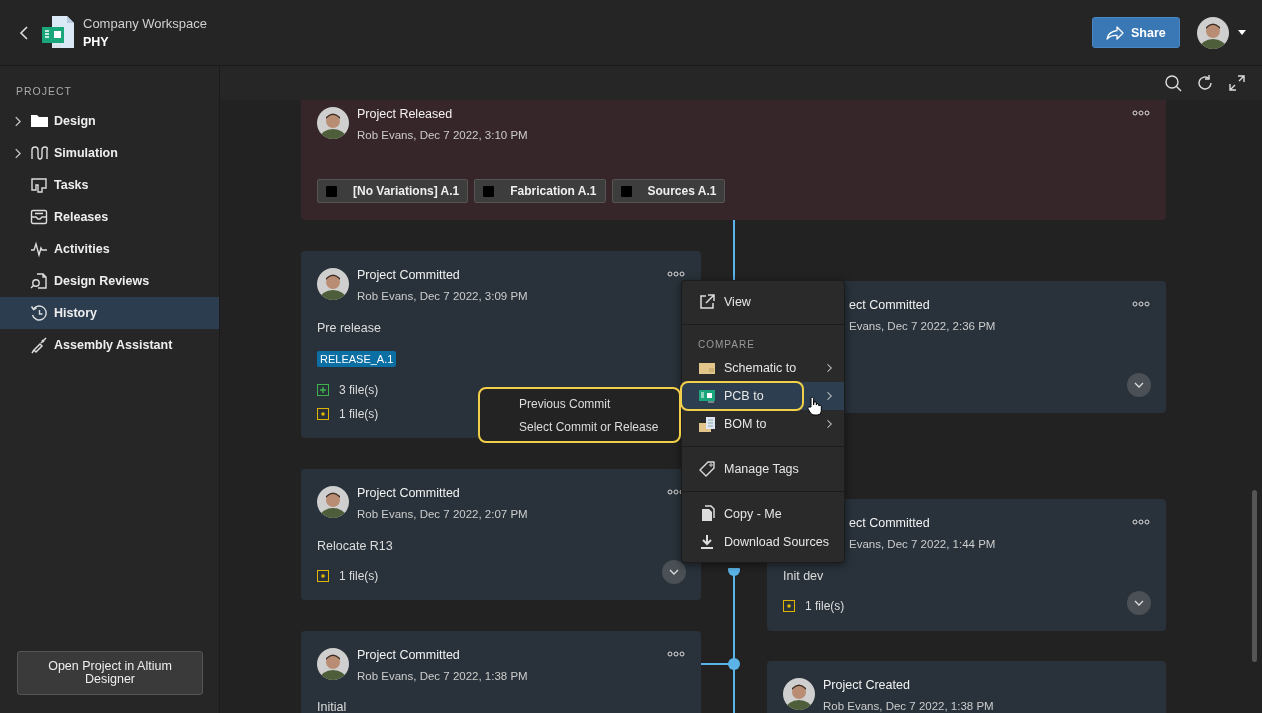 The image size is (1262, 713). What do you see at coordinates (24, 32) in the screenshot?
I see `back-icon` at bounding box center [24, 32].